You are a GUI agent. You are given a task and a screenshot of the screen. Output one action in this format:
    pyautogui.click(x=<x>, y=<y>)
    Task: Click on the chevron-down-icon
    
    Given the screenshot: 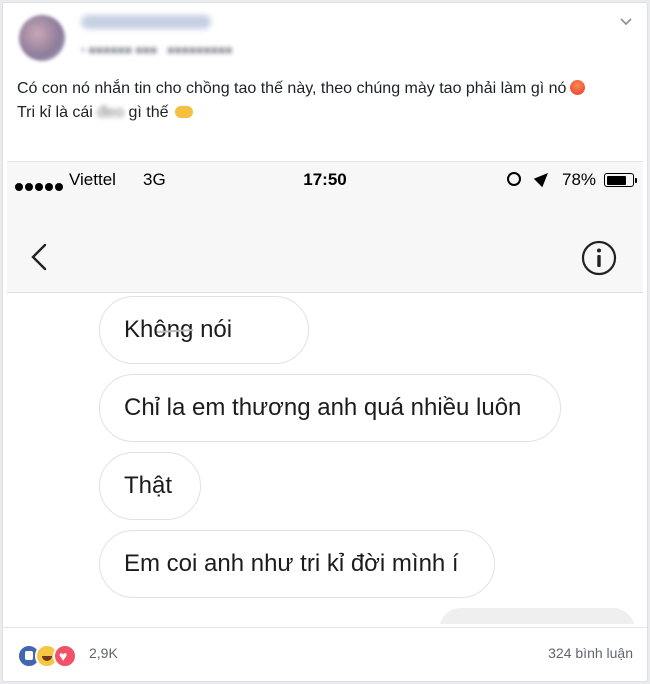 What is the action you would take?
    pyautogui.click(x=626, y=22)
    